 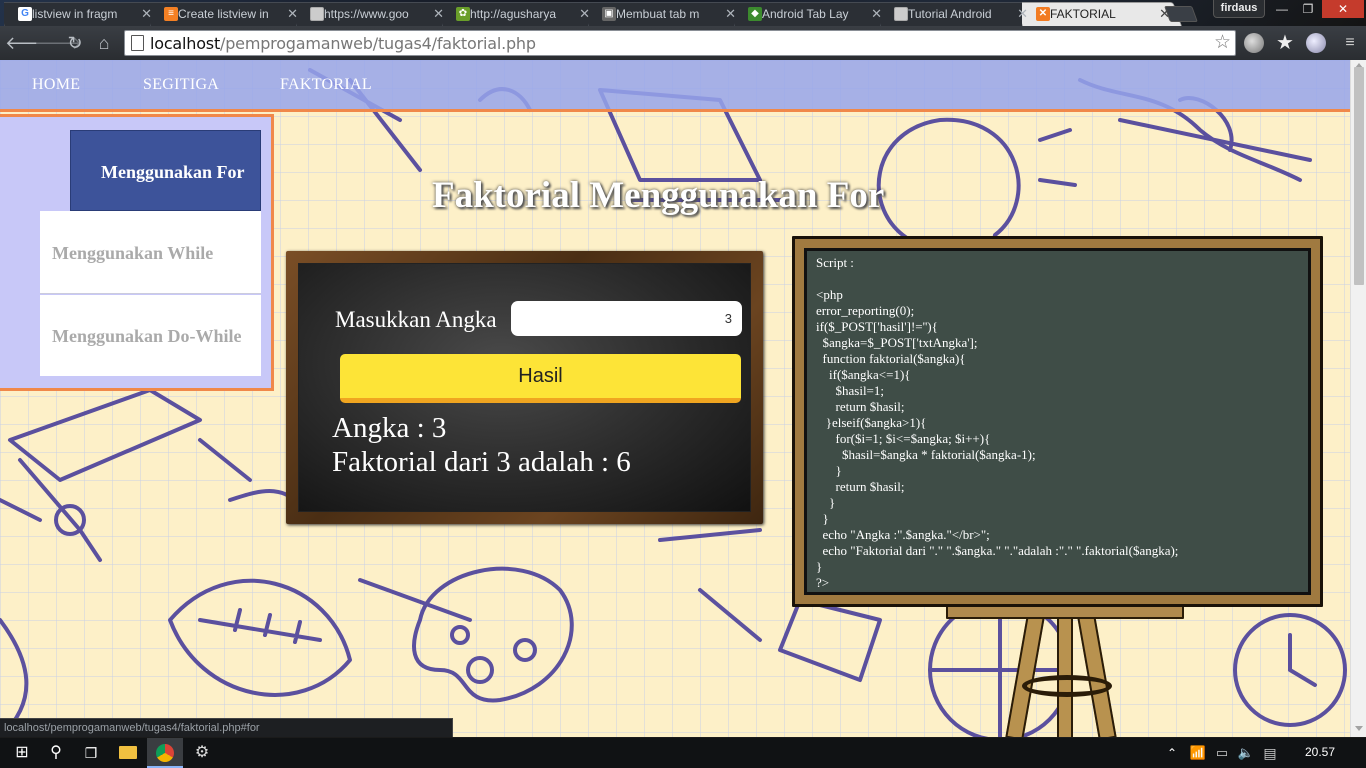 What do you see at coordinates (903, 534) in the screenshot?
I see `code-line: echo "Angka :".$angka."</br>";` at bounding box center [903, 534].